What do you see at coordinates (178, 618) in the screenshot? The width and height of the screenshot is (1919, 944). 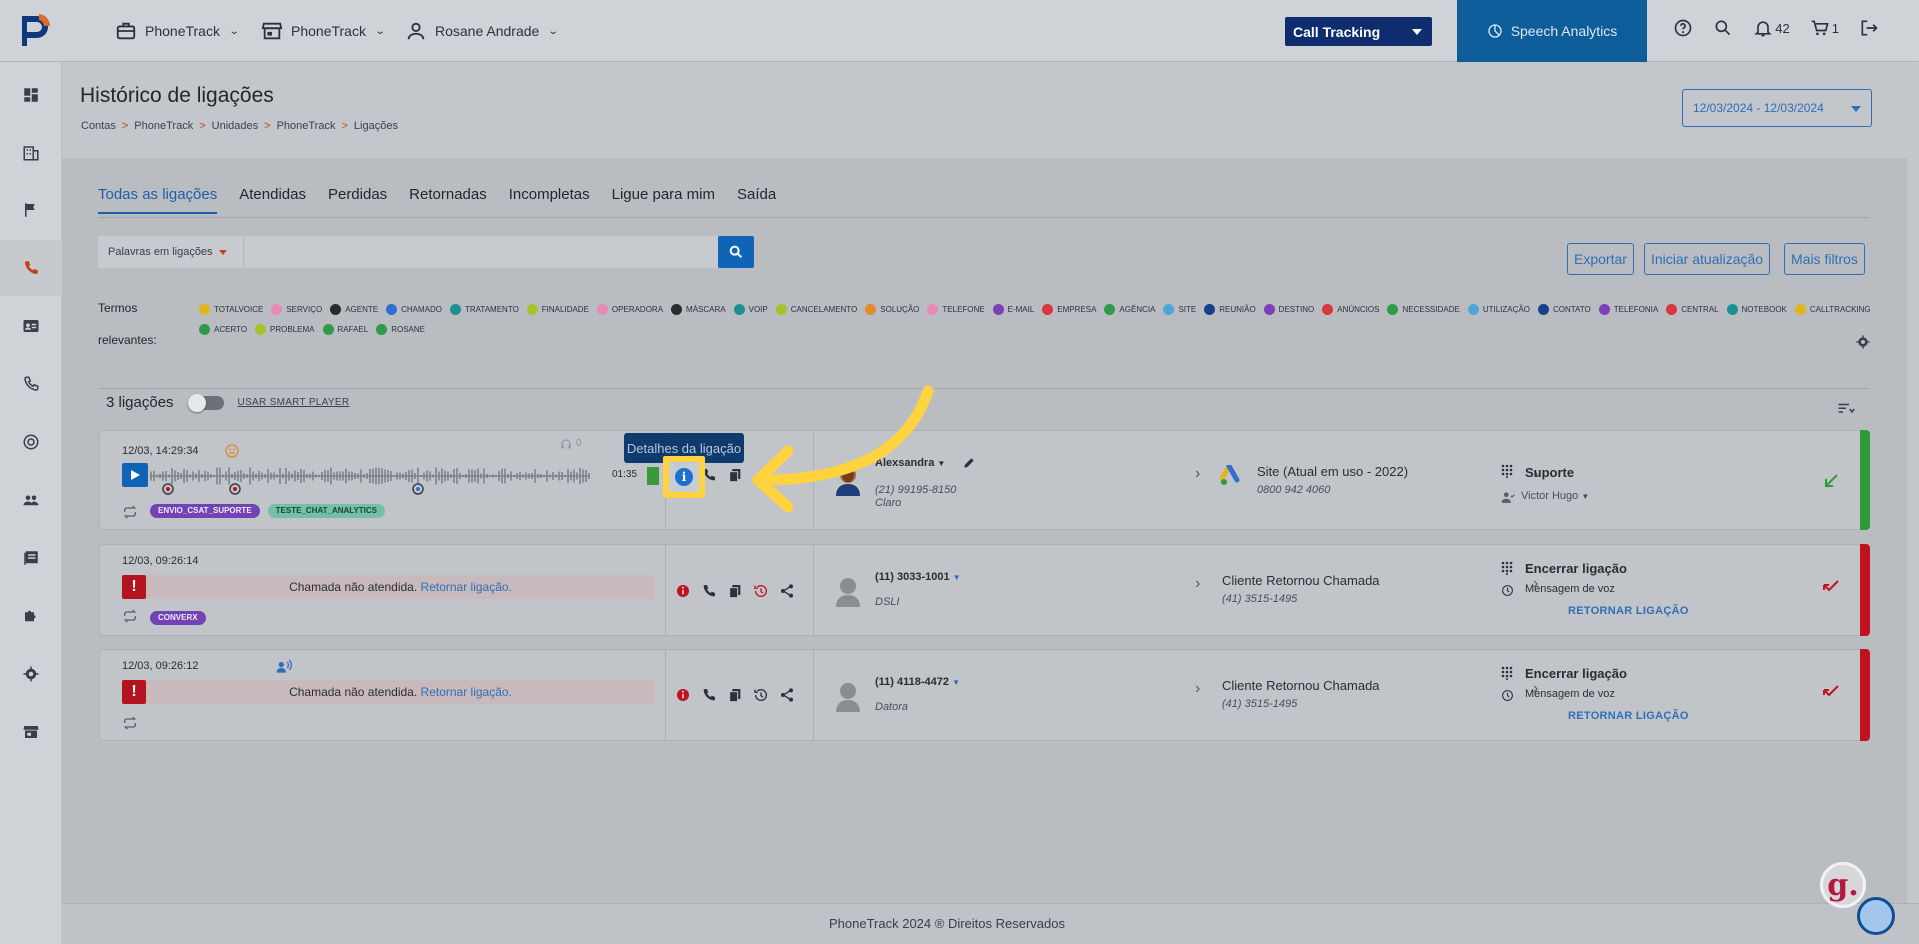 I see `tag-badge: CONVERX` at bounding box center [178, 618].